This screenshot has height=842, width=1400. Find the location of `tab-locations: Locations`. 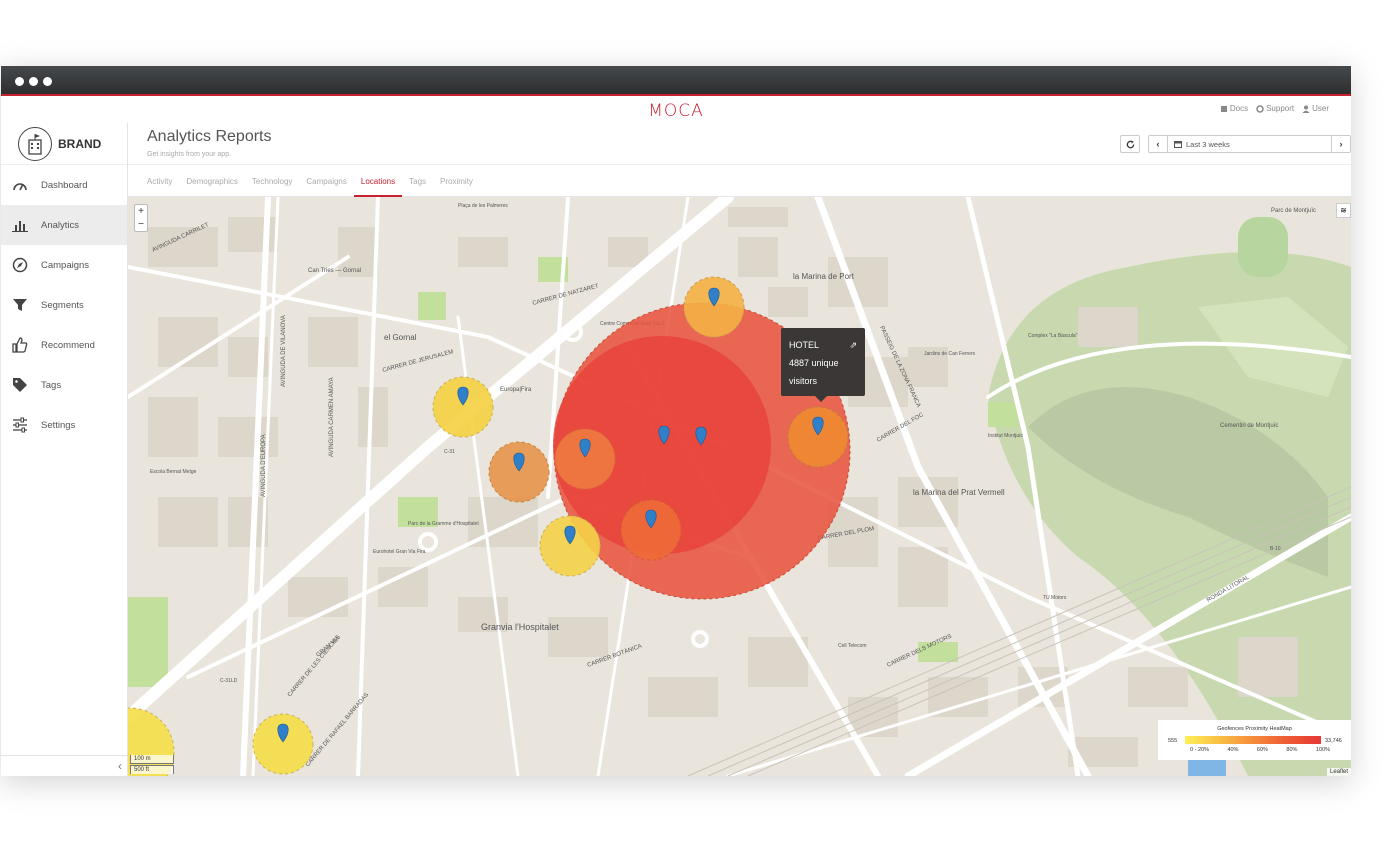

tab-locations: Locations is located at coordinates (378, 181).